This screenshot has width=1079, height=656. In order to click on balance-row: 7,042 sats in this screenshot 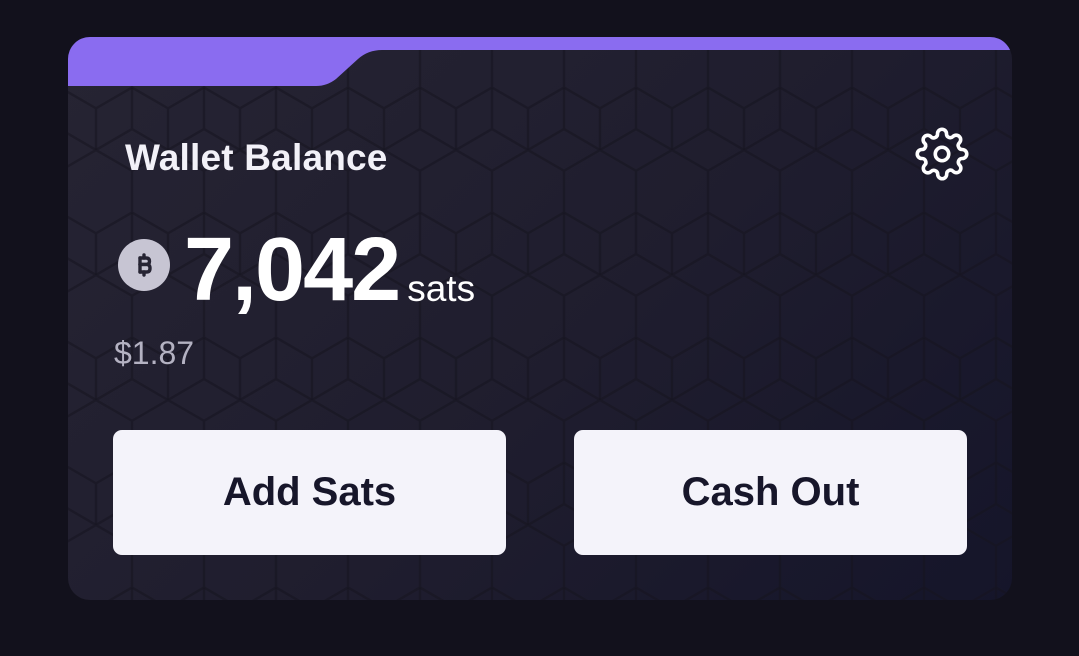, I will do `click(296, 270)`.